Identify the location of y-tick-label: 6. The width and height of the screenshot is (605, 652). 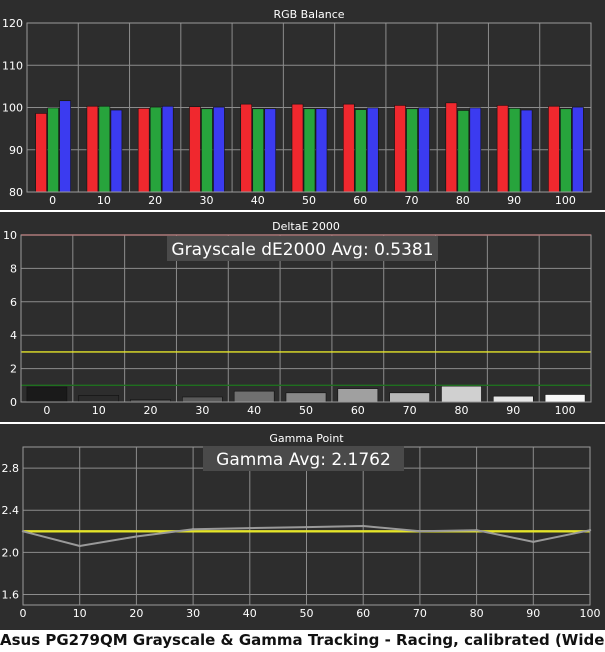
(13, 302).